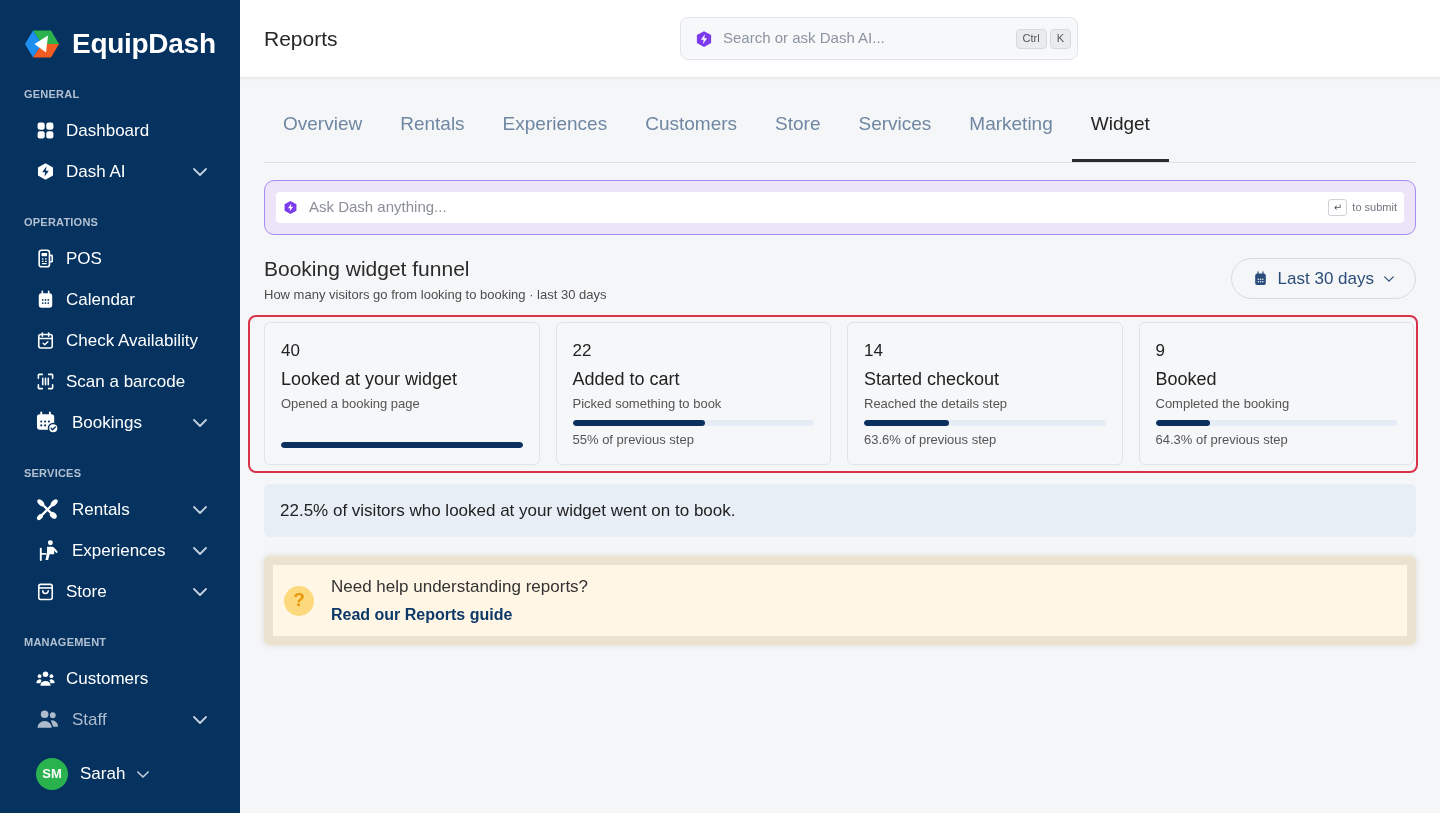 This screenshot has width=1440, height=813. I want to click on search-bar: Search or ask Dash AI... Ctrl K, so click(879, 38).